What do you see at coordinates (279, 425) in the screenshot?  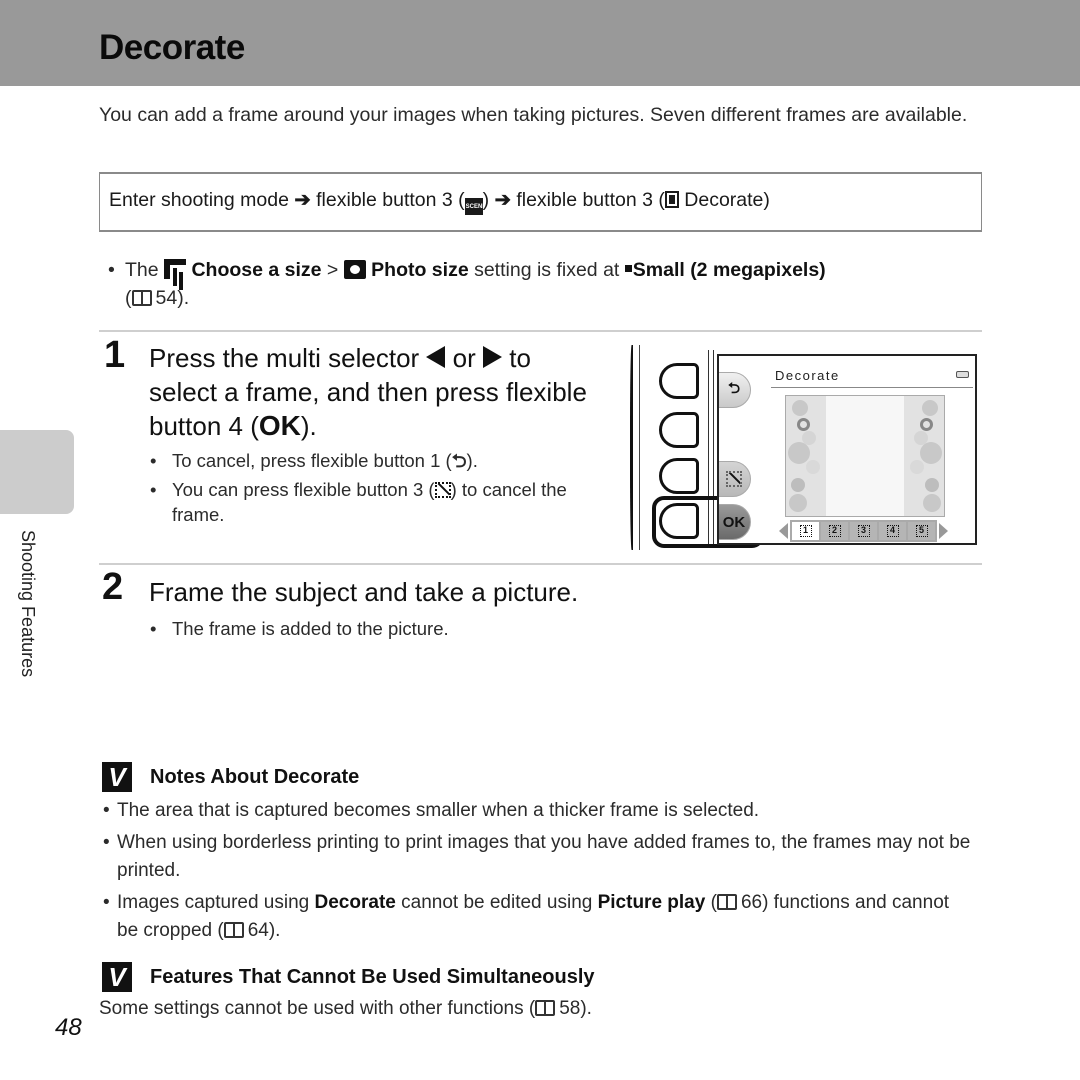 I see `ok-icon: OK` at bounding box center [279, 425].